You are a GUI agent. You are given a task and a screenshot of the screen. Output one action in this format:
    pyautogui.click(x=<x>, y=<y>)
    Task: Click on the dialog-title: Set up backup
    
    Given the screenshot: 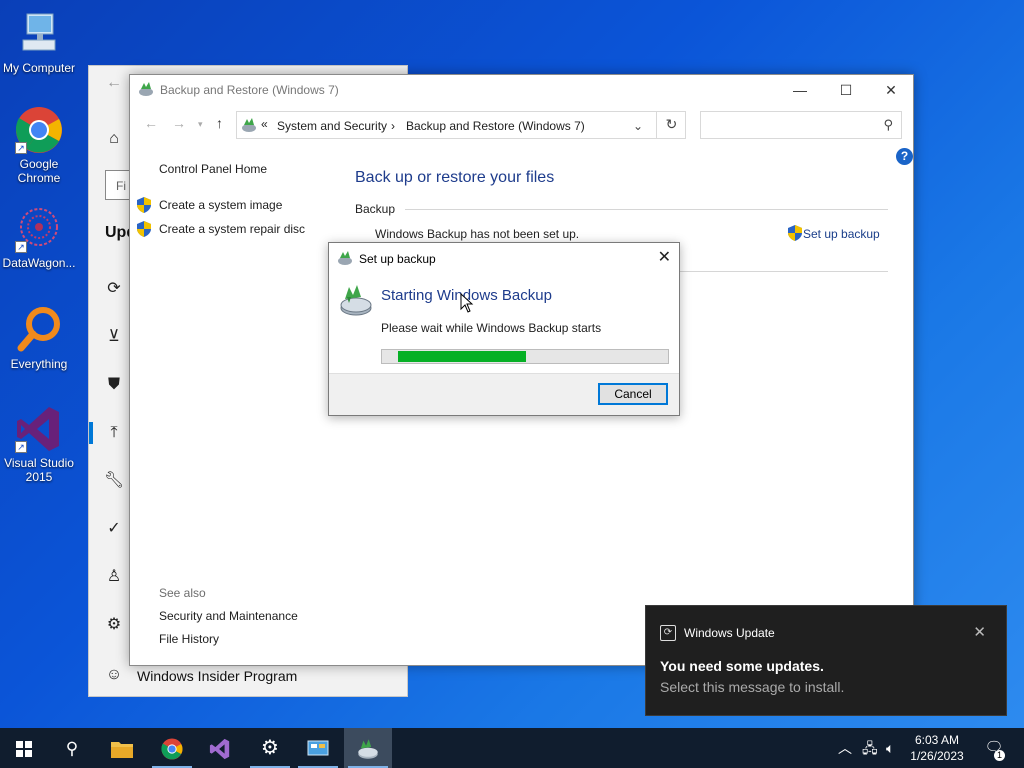 What is the action you would take?
    pyautogui.click(x=397, y=259)
    